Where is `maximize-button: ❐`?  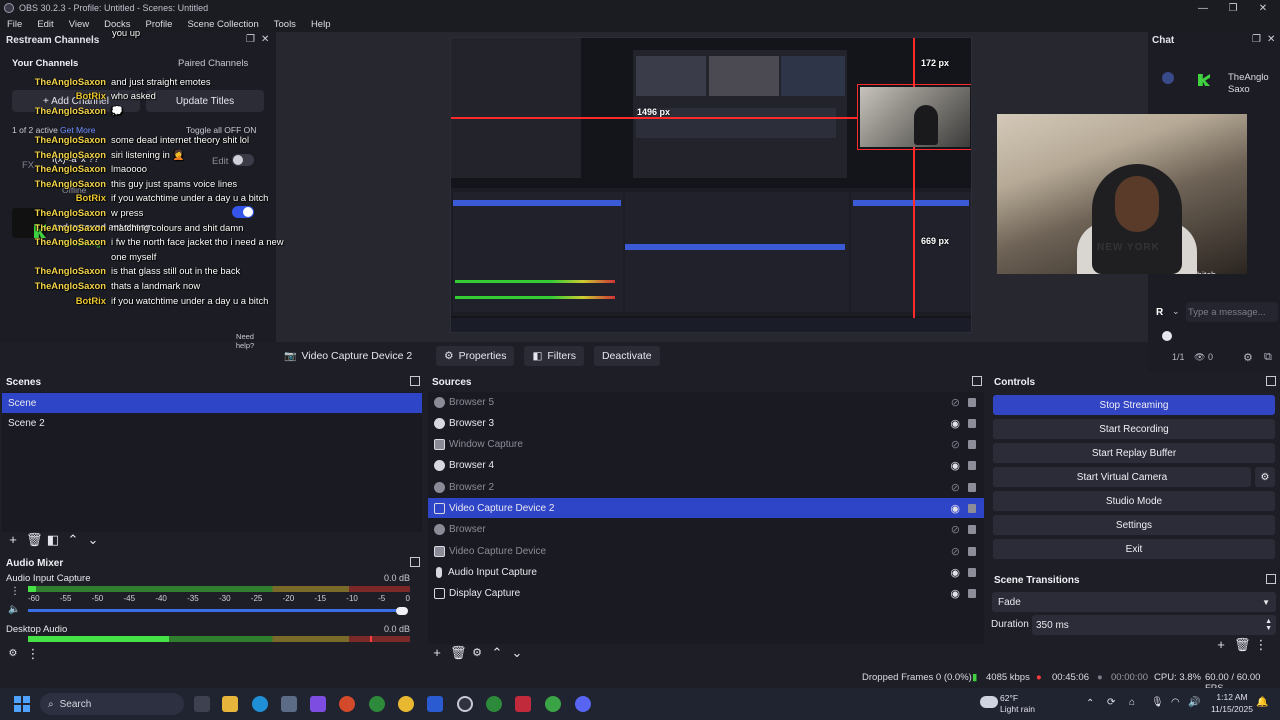 maximize-button: ❐ is located at coordinates (1233, 8).